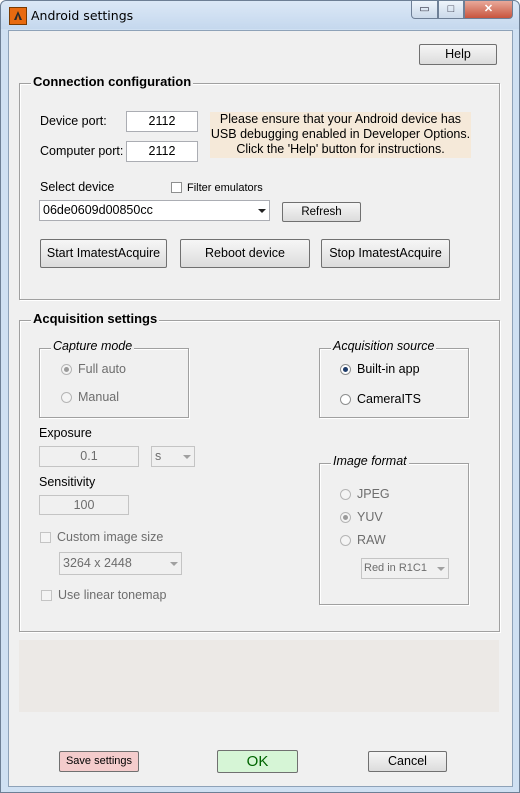 The image size is (520, 793). I want to click on select-device-label: Select device, so click(77, 187).